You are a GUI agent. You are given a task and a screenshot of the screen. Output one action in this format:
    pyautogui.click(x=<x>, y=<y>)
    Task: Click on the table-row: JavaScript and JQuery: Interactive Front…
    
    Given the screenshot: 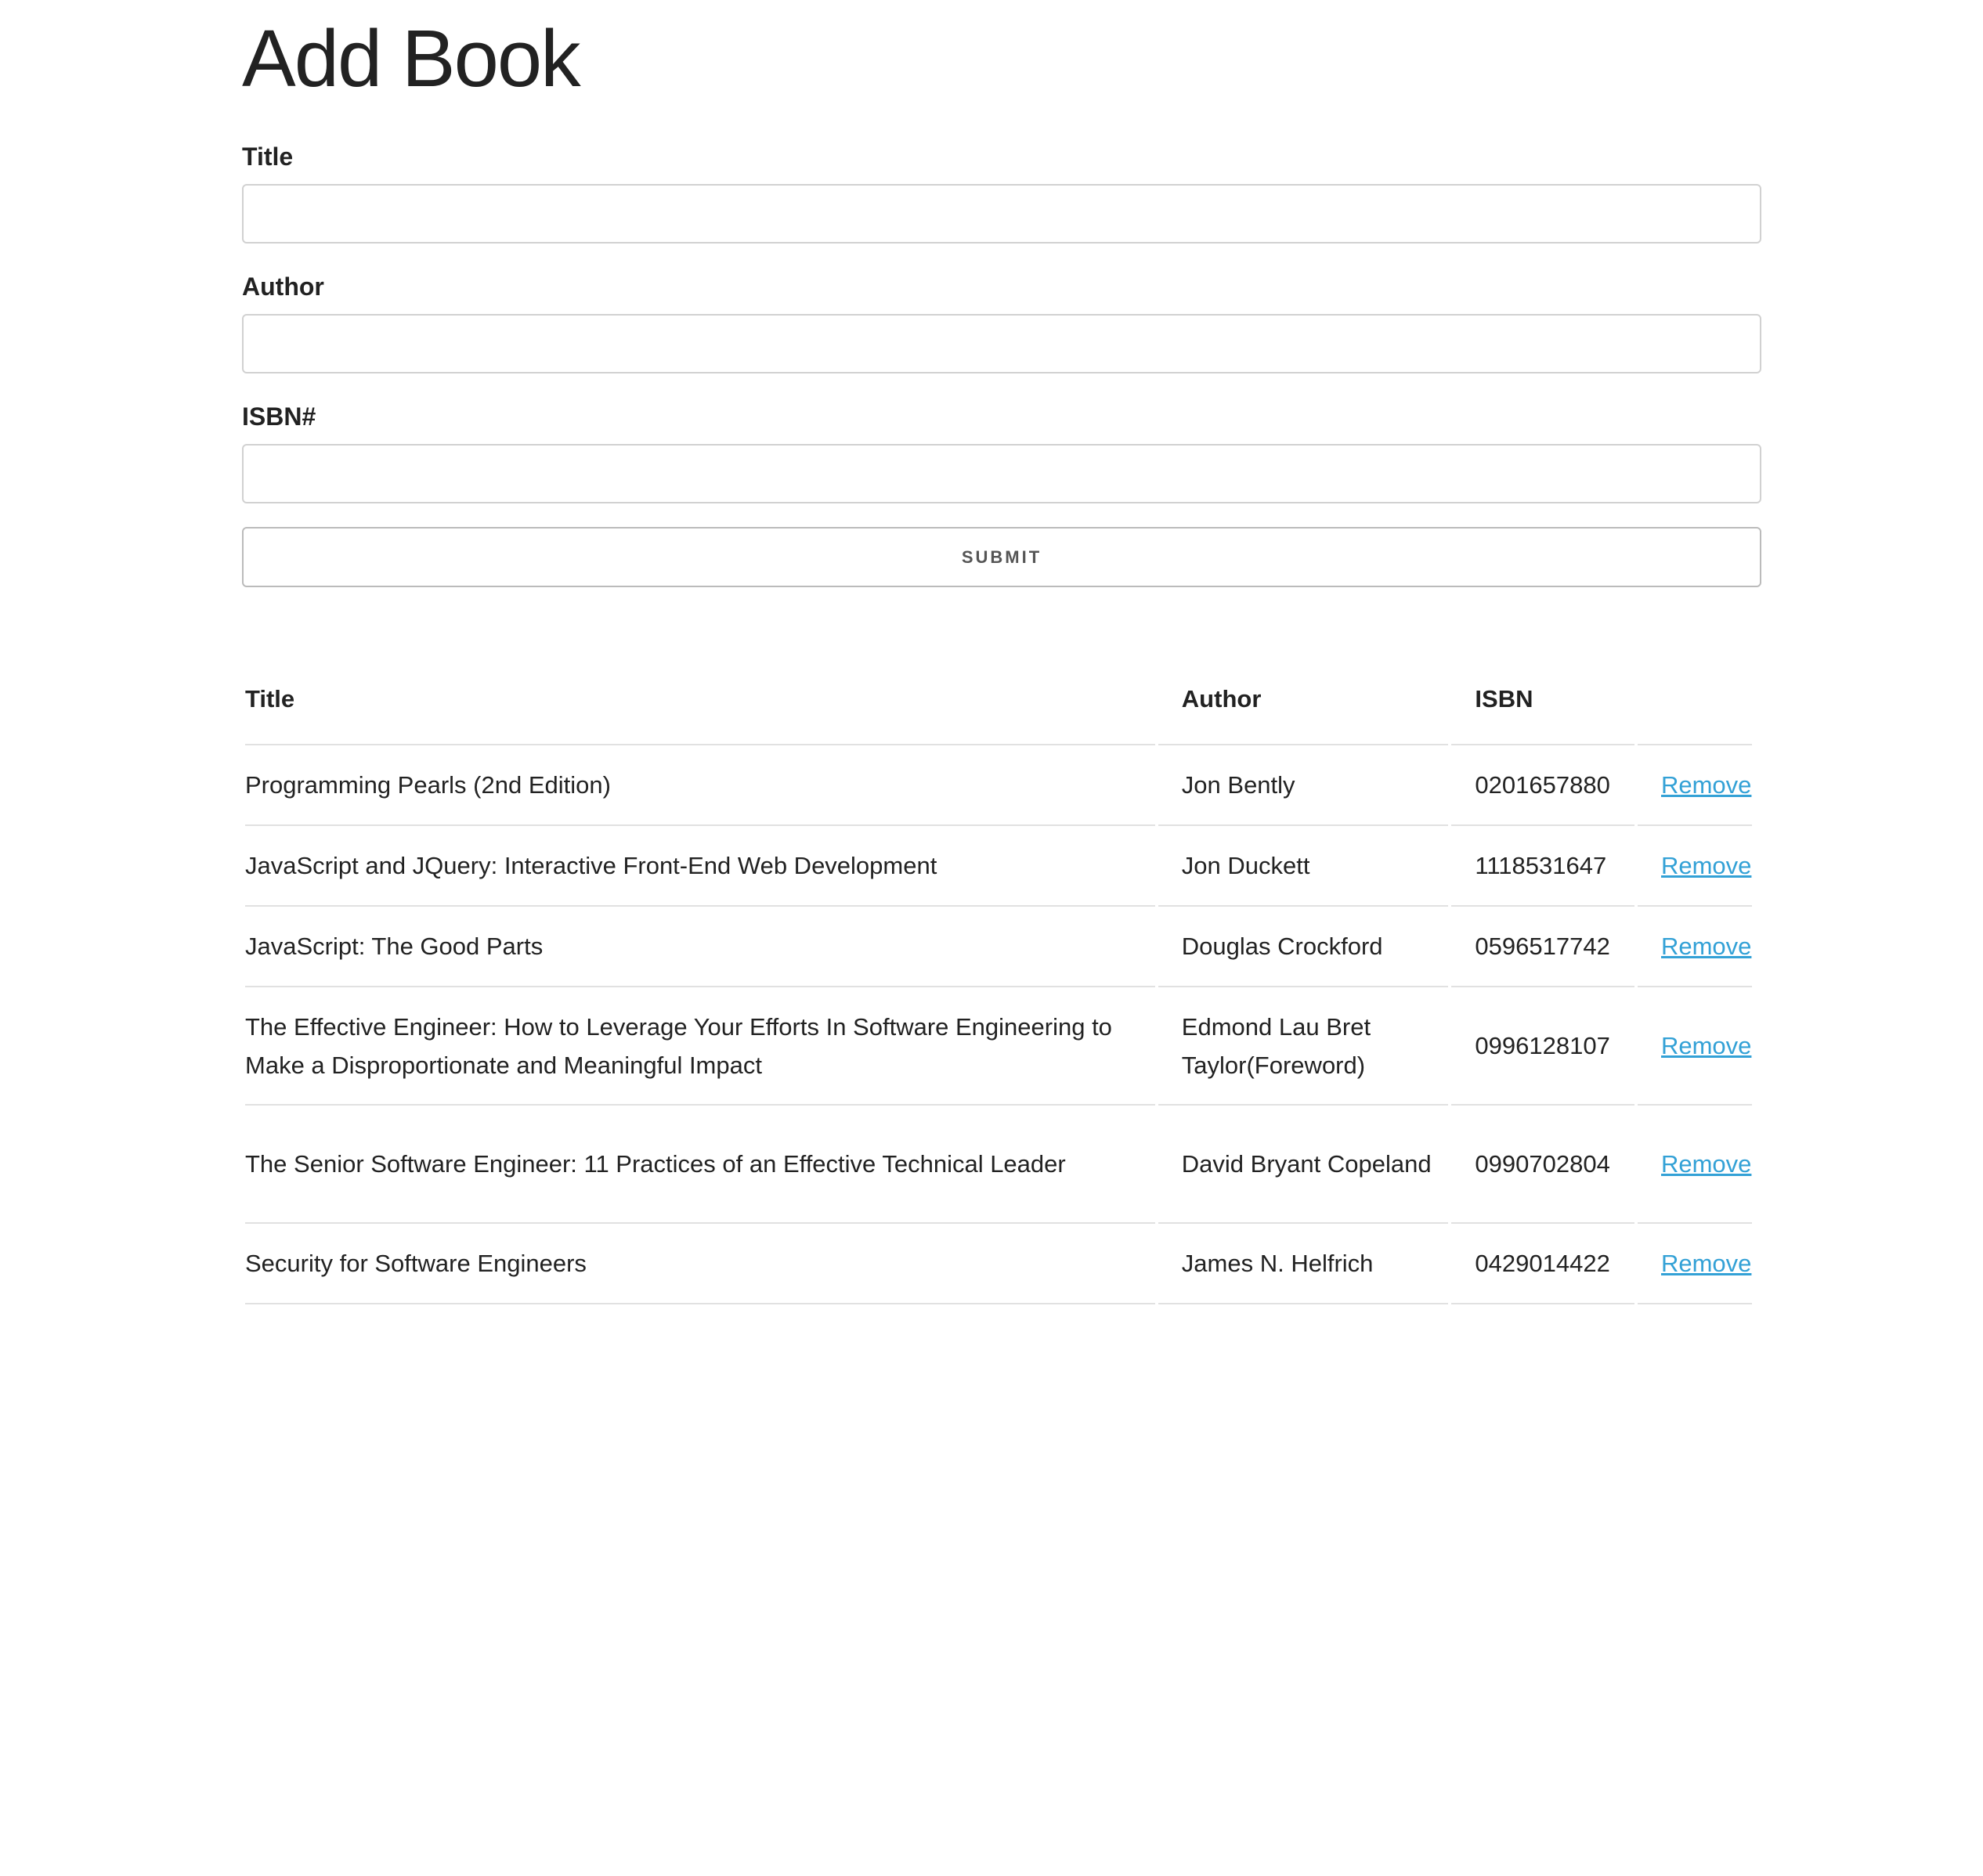 What is the action you would take?
    pyautogui.click(x=998, y=866)
    